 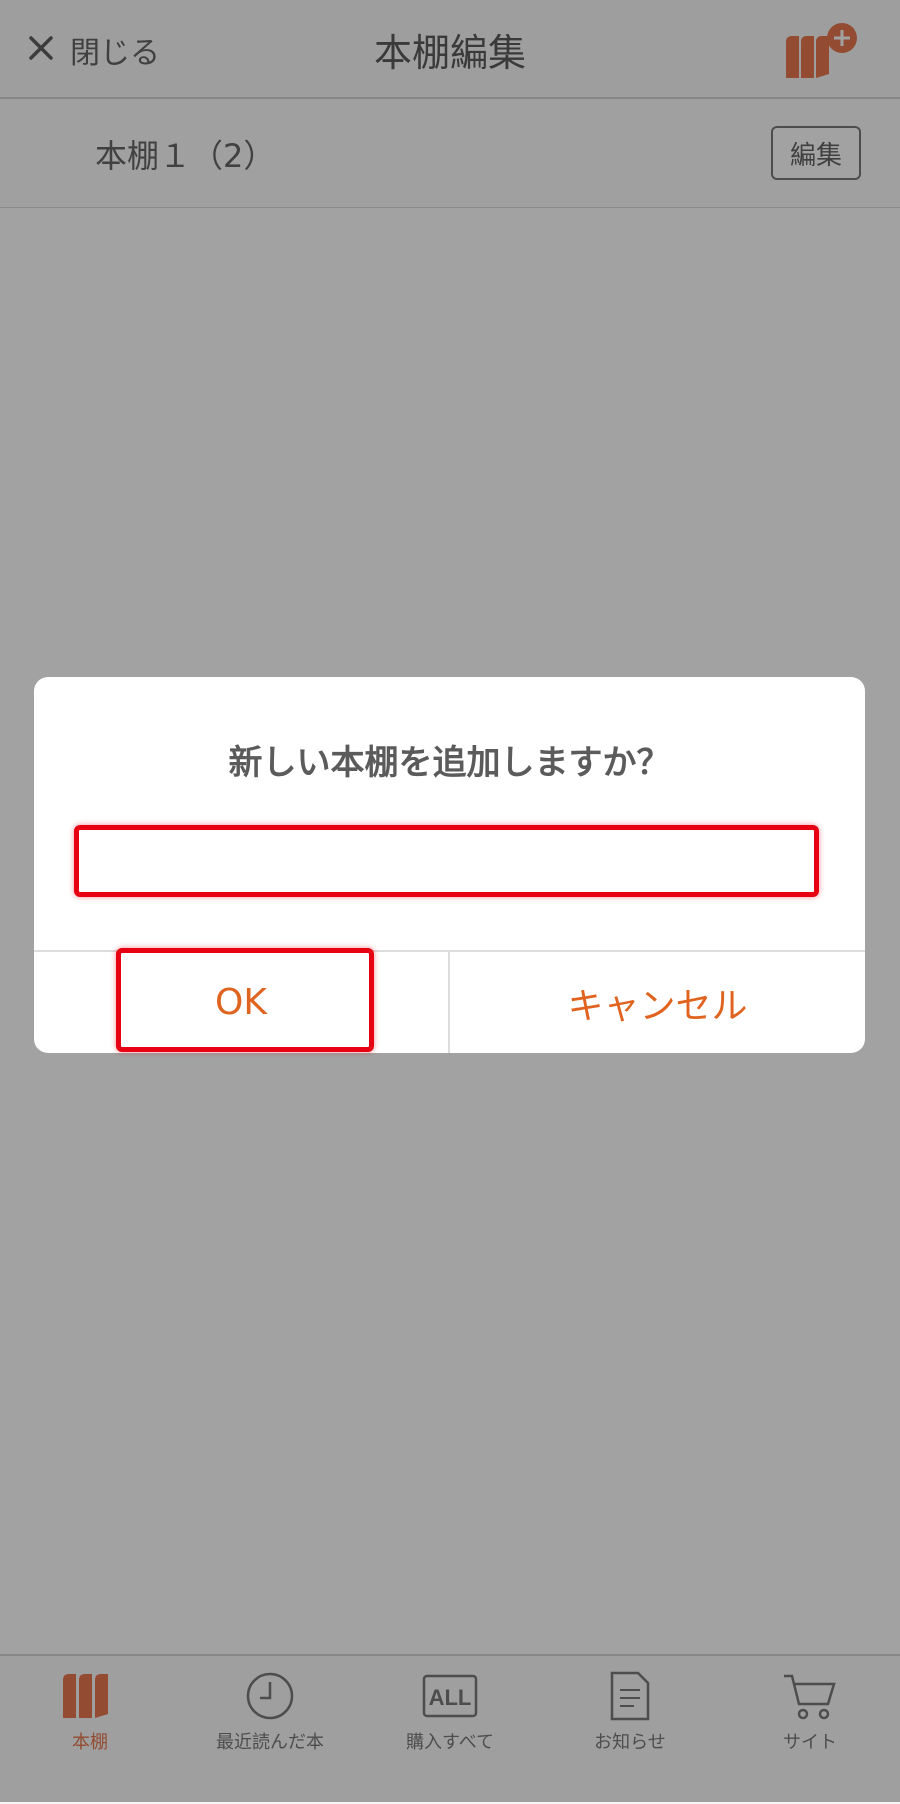 I want to click on ok-button: OK, so click(x=241, y=1002).